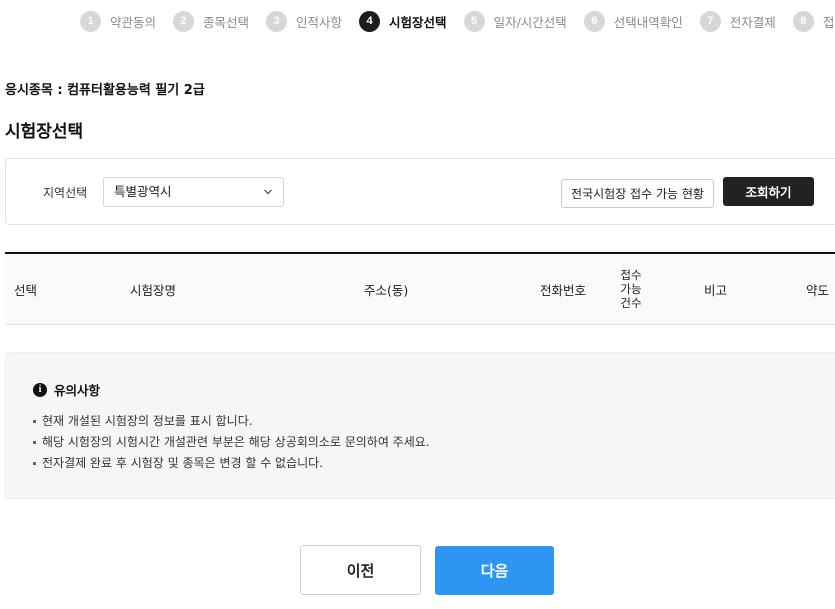 This screenshot has width=835, height=609. Describe the element at coordinates (370, 21) in the screenshot. I see `step-number: 4` at that location.